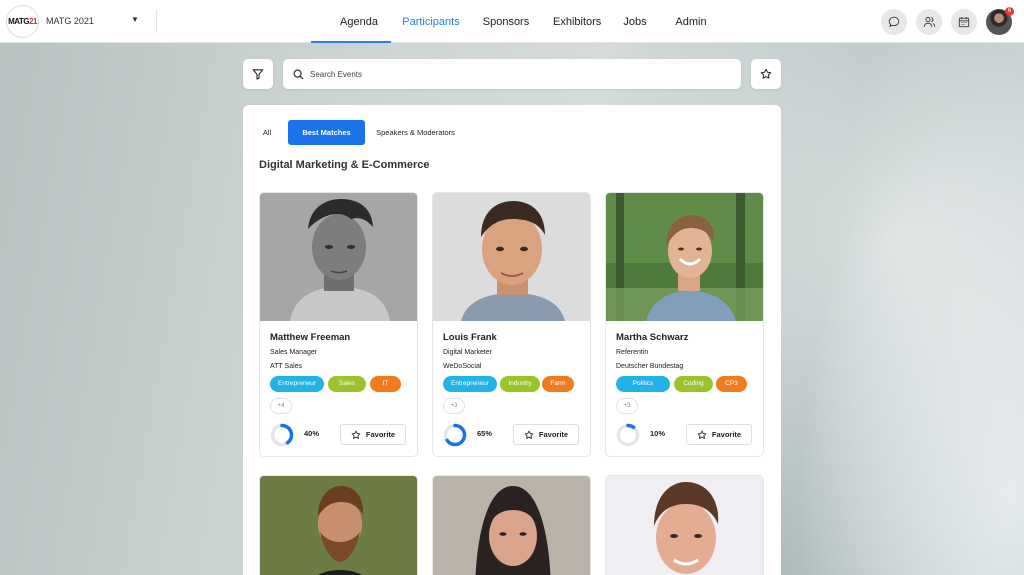 This screenshot has width=1024, height=575. I want to click on calendar-icon, so click(964, 22).